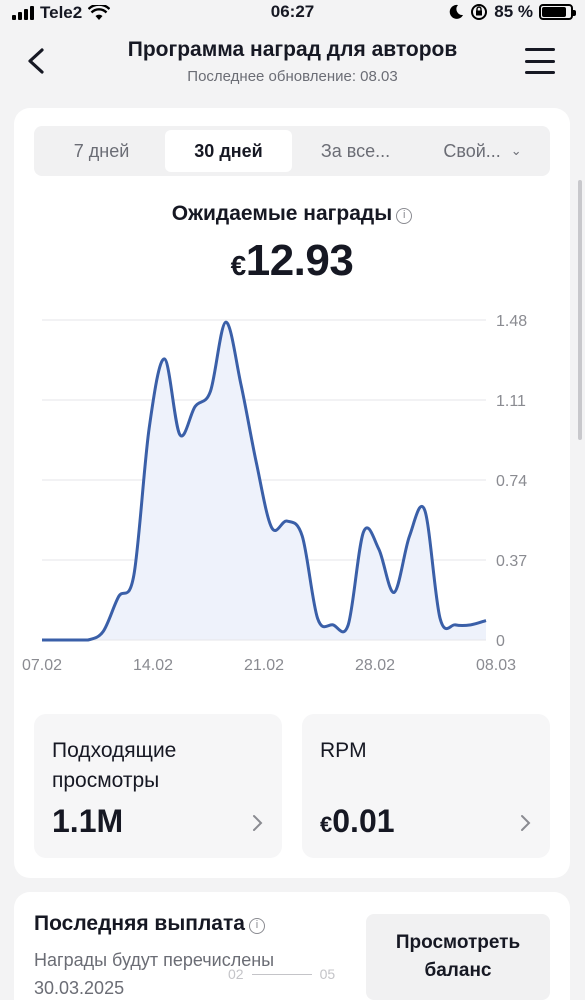 This screenshot has height=1000, width=585. I want to click on orientation-lock-icon, so click(479, 12).